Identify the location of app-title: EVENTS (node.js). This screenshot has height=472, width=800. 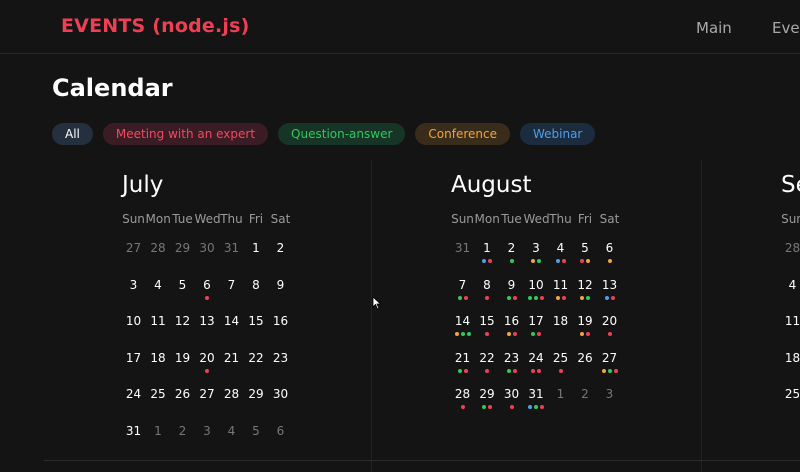
(155, 26).